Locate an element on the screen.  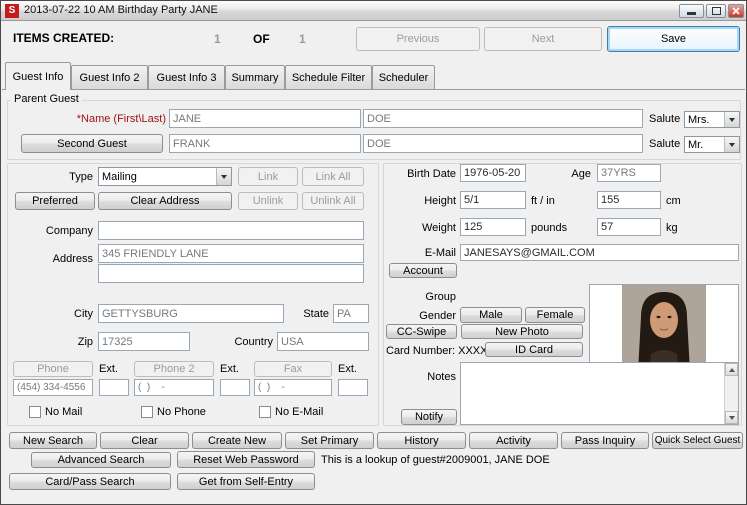
email-label: E-Mail is located at coordinates (440, 253).